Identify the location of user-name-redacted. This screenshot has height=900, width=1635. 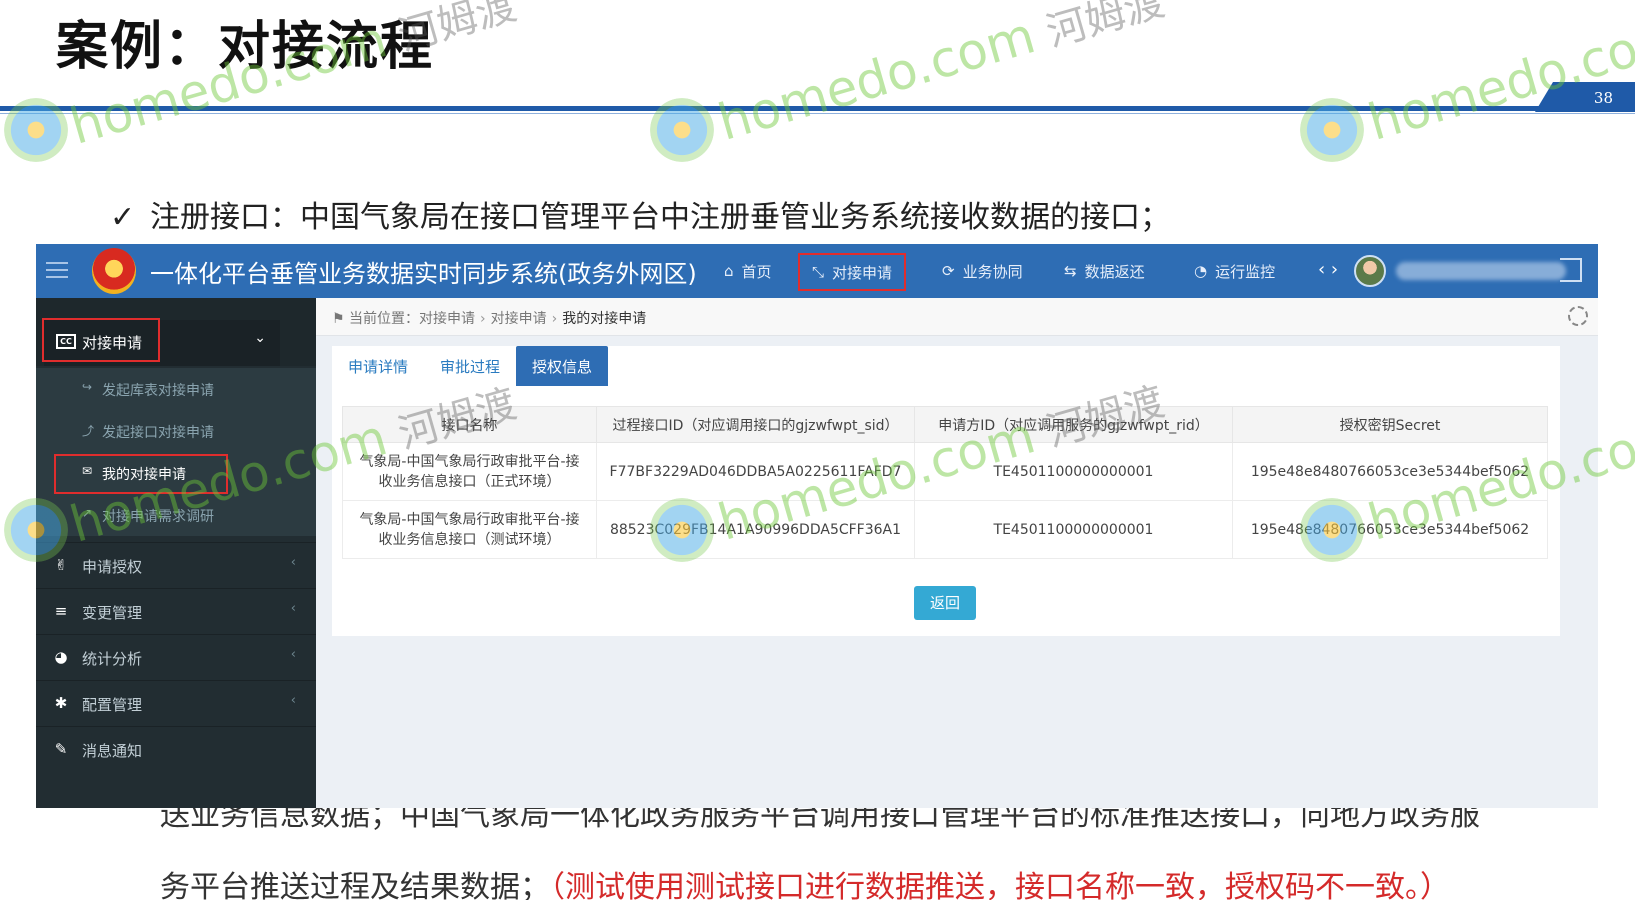
(1481, 271).